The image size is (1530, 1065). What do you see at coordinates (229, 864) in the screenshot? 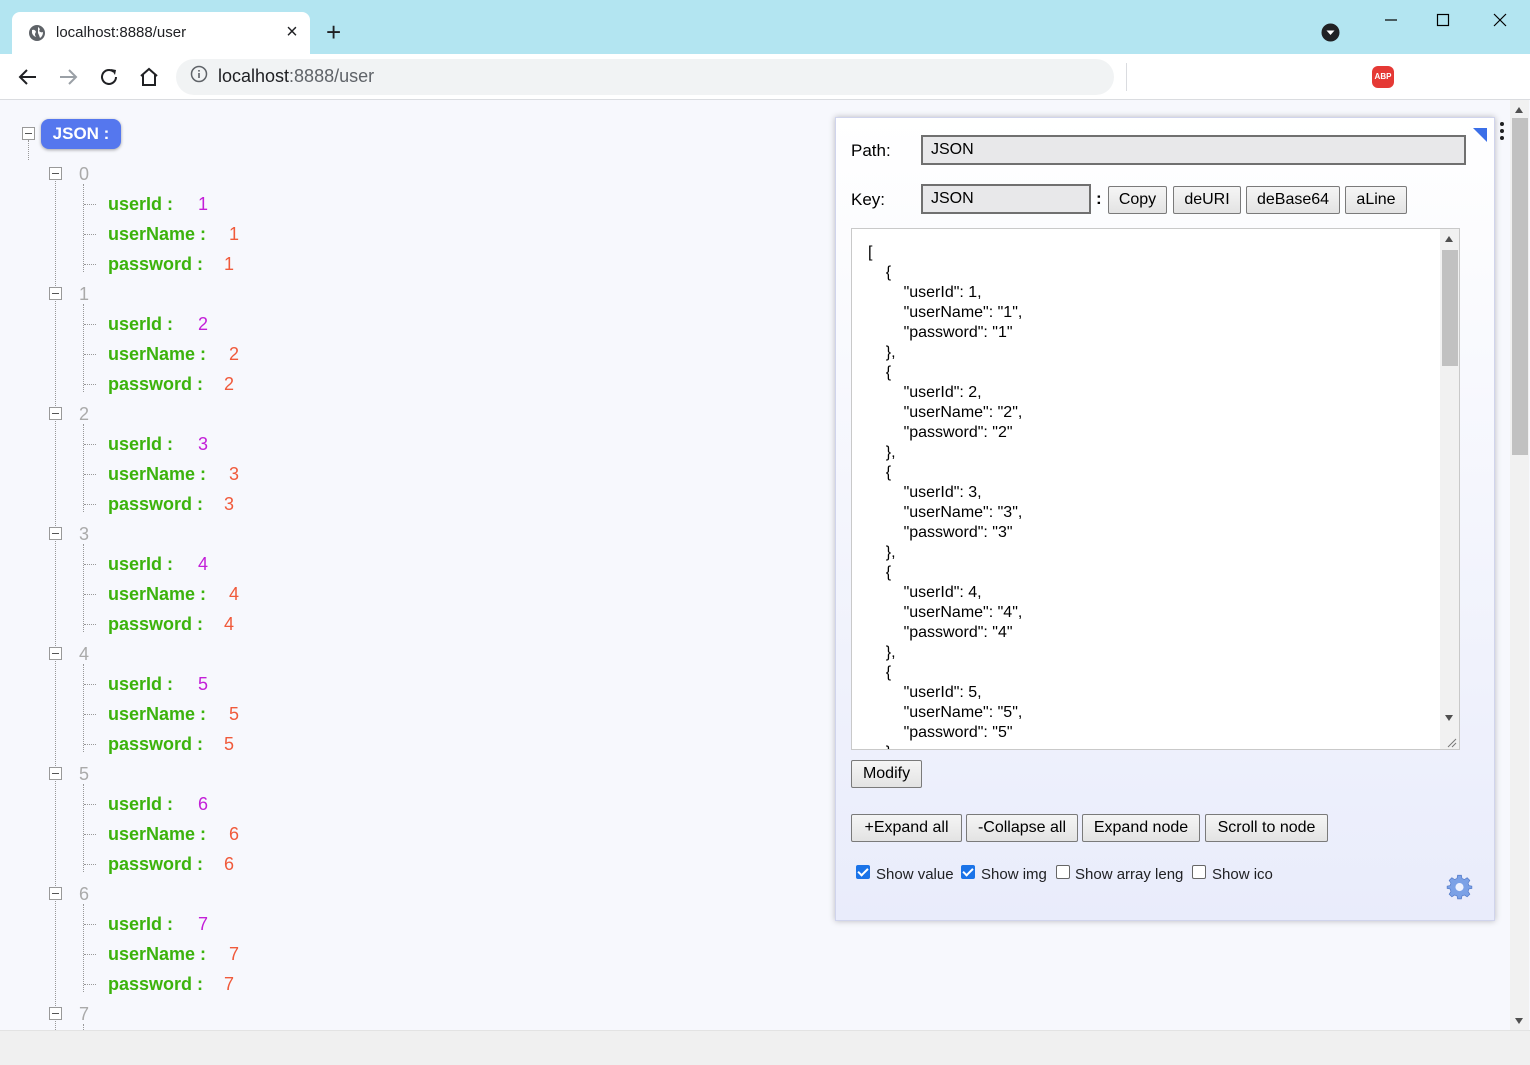
I see `password-value: 6` at bounding box center [229, 864].